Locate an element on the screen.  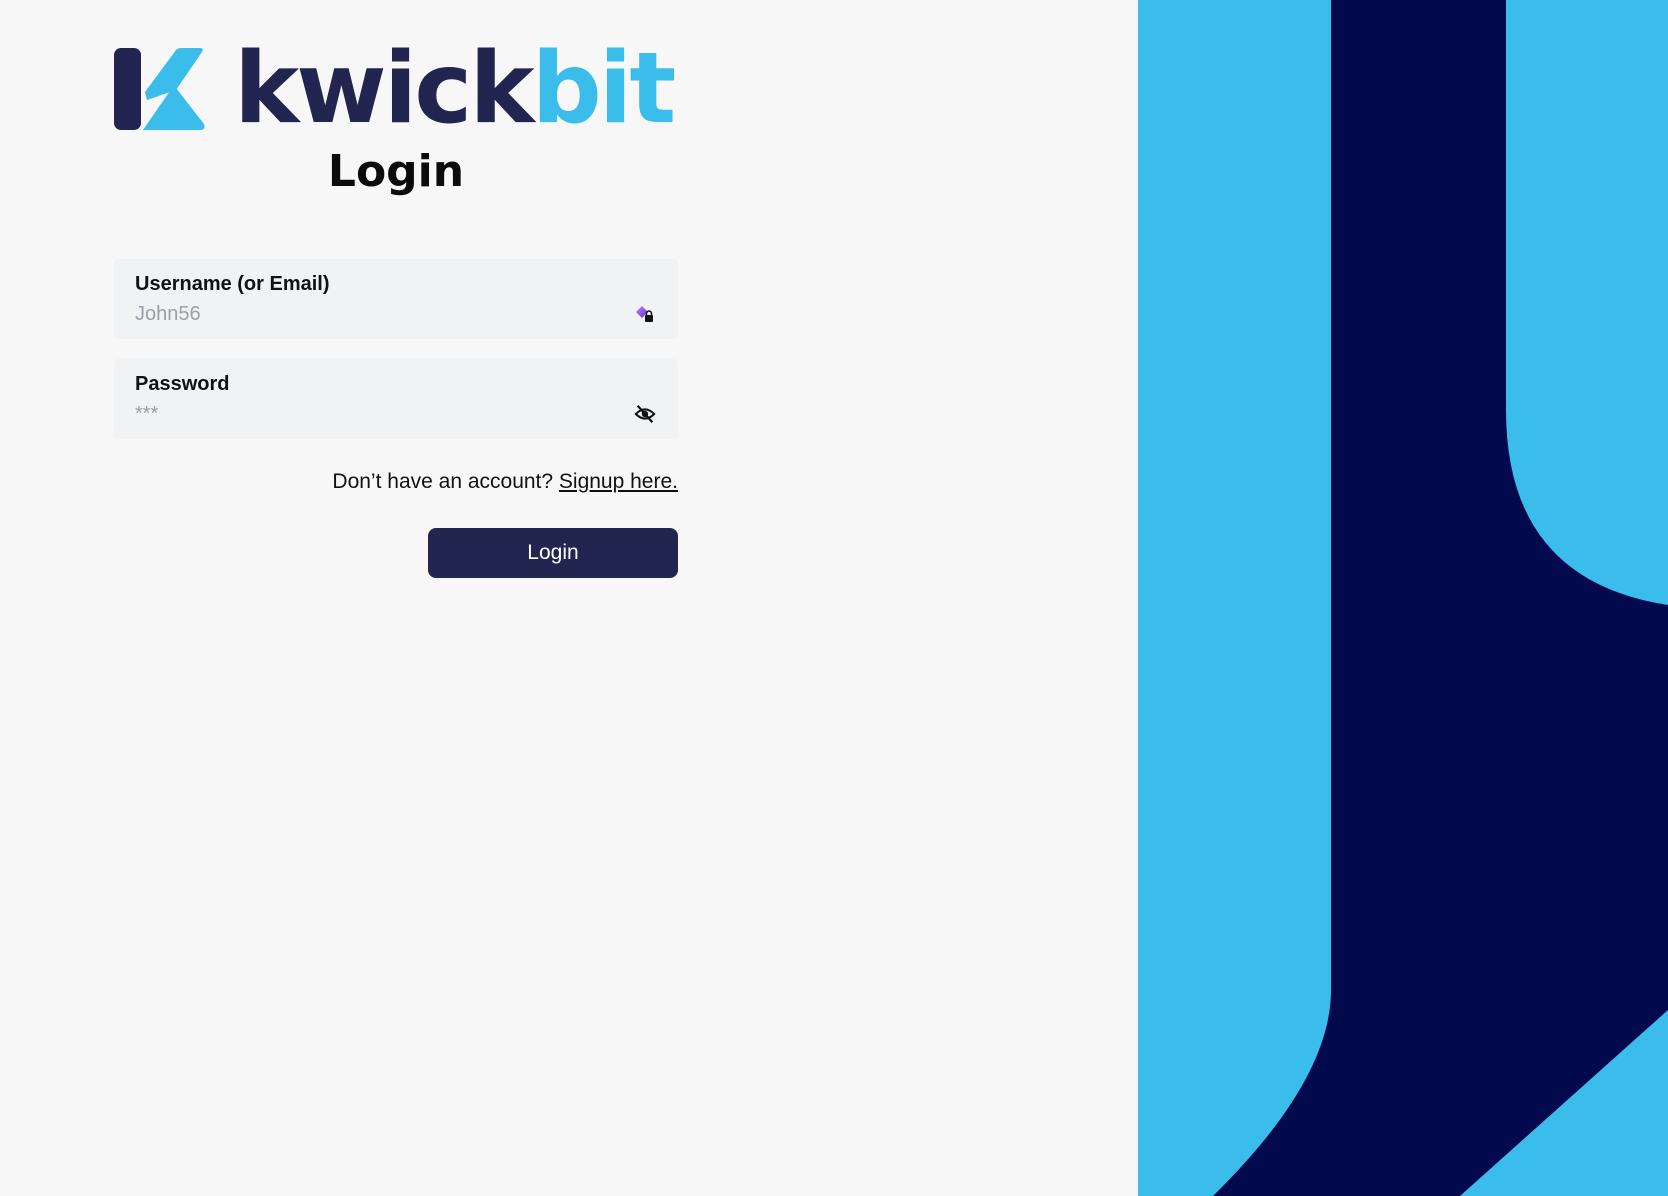
brand-name-part1: kwick is located at coordinates (384, 89).